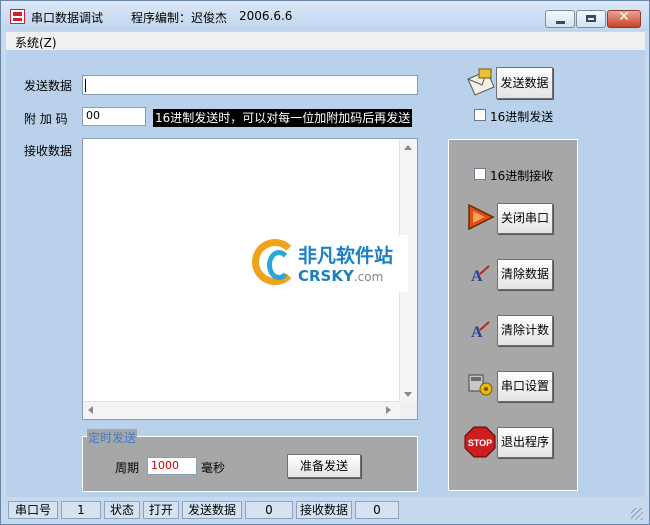 The image size is (650, 525). I want to click on minimize-button, so click(560, 19).